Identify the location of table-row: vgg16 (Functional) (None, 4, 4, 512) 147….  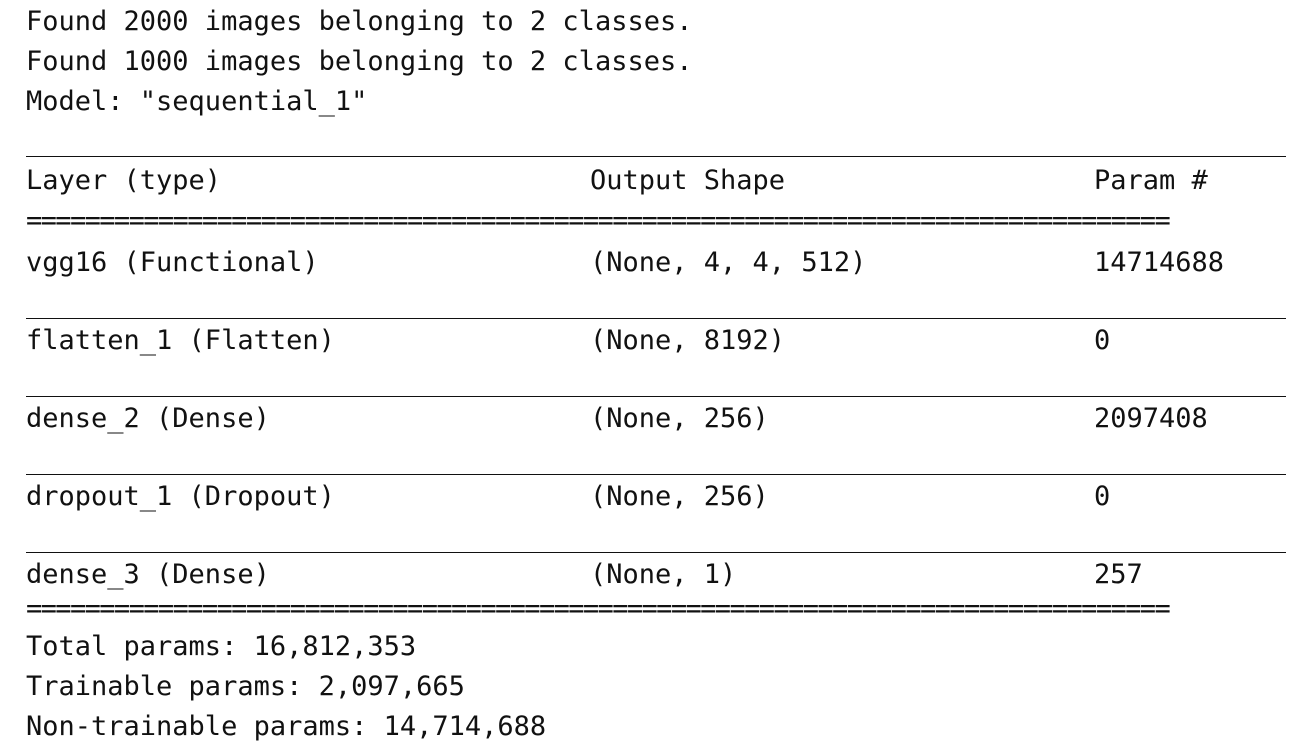
(657, 280).